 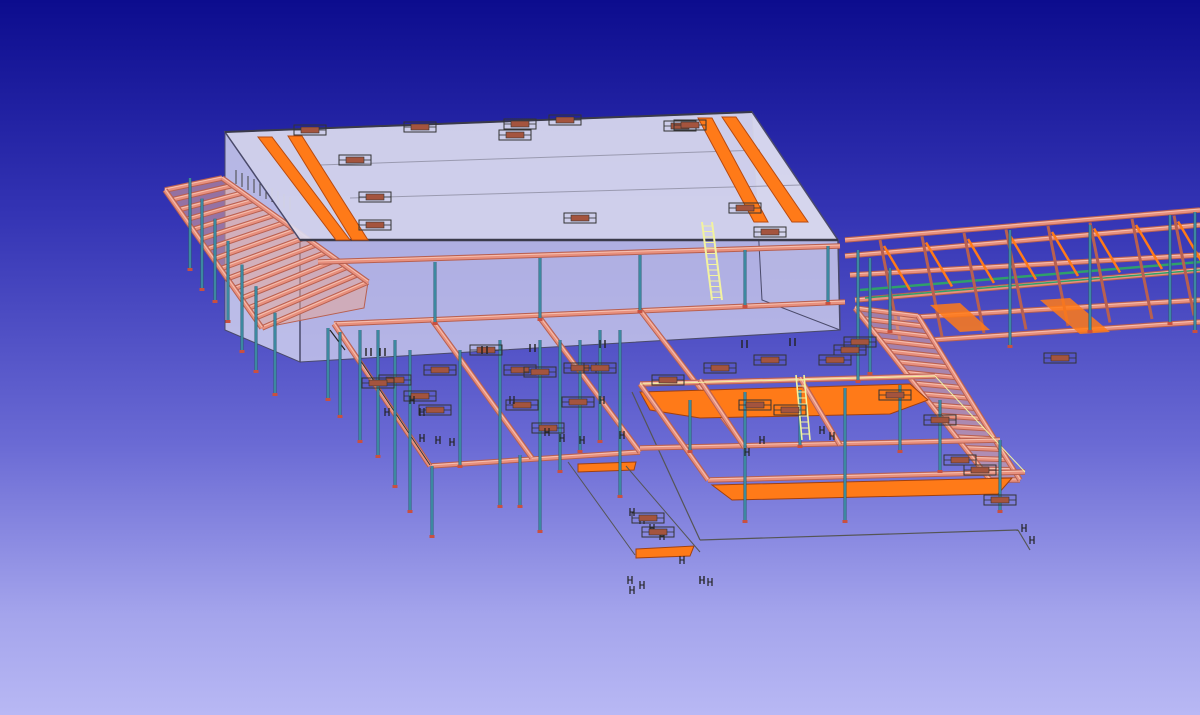 What do you see at coordinates (531, 176) in the screenshot?
I see `roof-slab` at bounding box center [531, 176].